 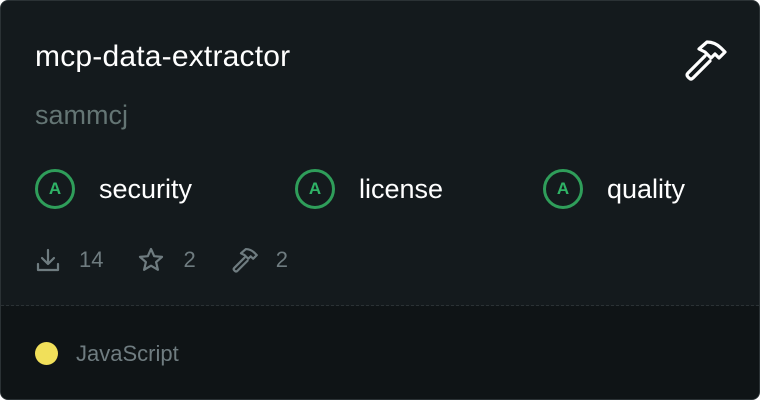 What do you see at coordinates (46, 353) in the screenshot?
I see `language-color-dot` at bounding box center [46, 353].